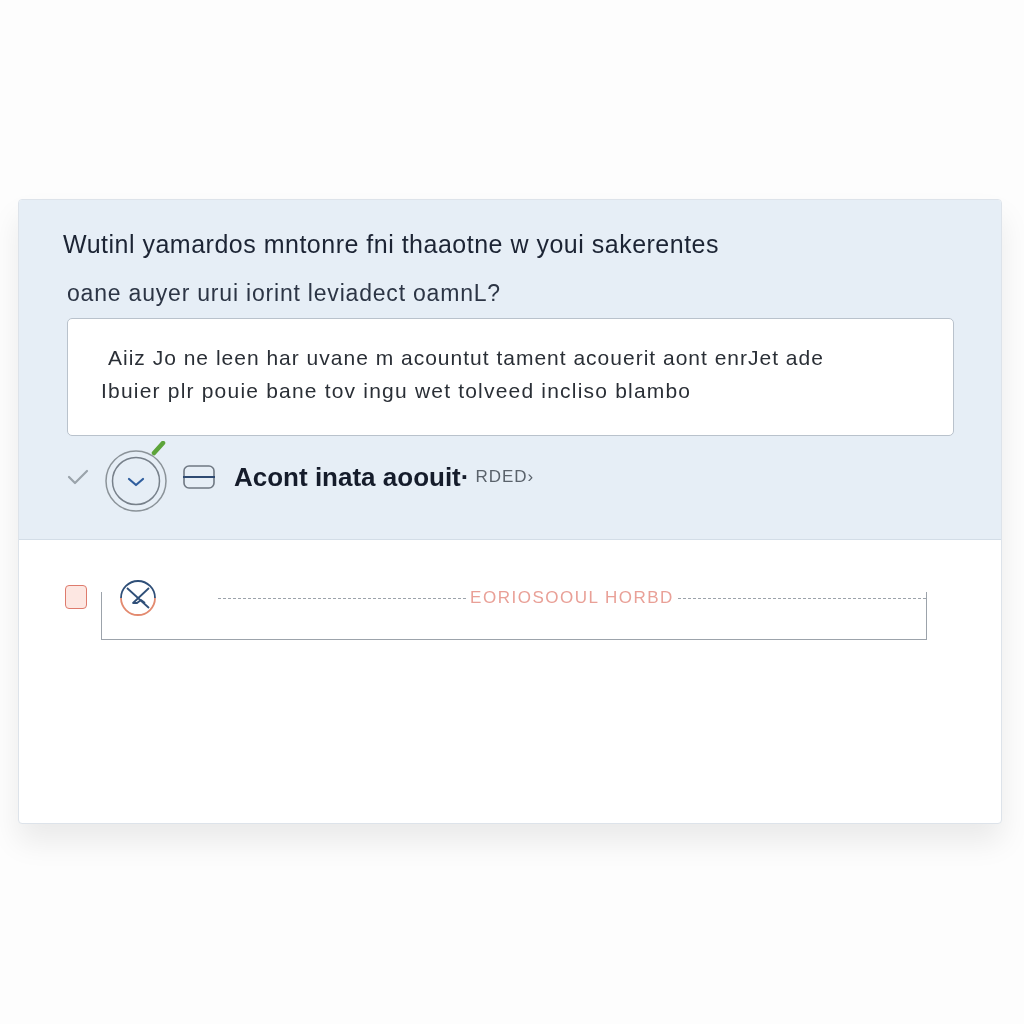  Describe the element at coordinates (78, 477) in the screenshot. I see `check-icon` at that location.